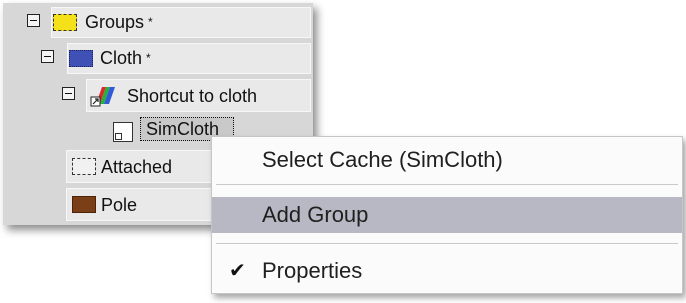 The height and width of the screenshot is (303, 686). Describe the element at coordinates (382, 159) in the screenshot. I see `menu-item-label: Select Cache (SimCloth)` at that location.